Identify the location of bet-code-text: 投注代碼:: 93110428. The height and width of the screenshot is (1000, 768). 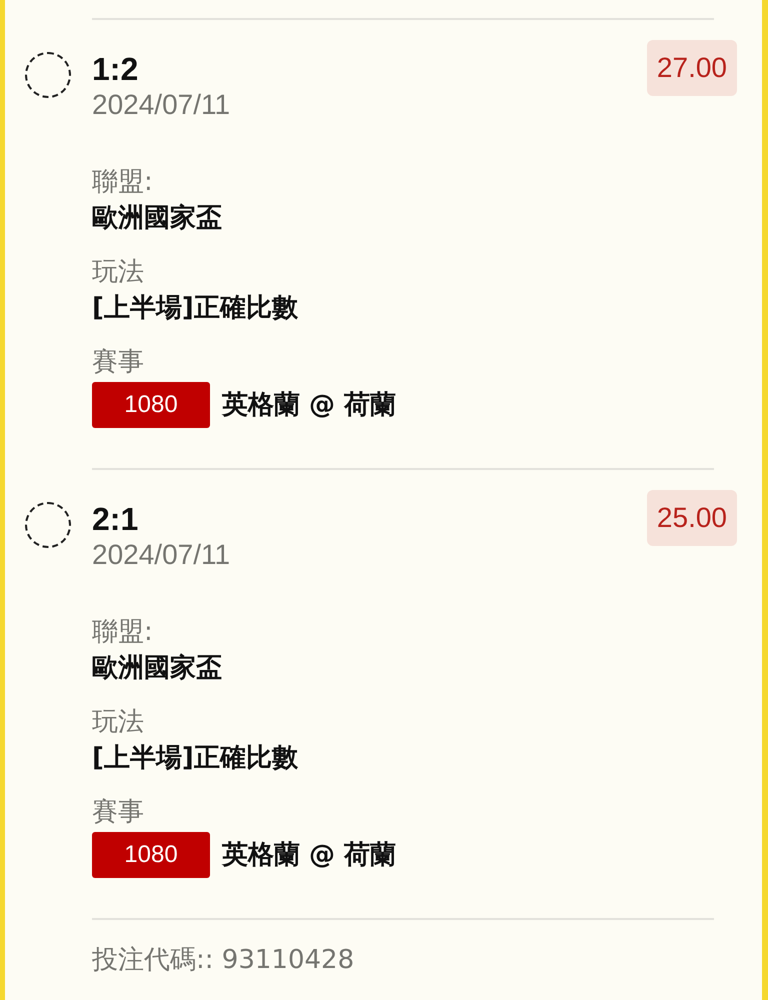
(223, 960).